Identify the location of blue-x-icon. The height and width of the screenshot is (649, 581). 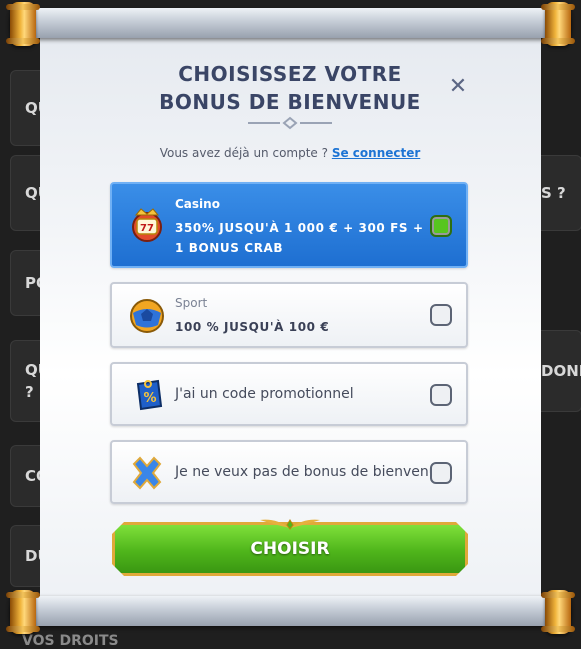
(147, 473).